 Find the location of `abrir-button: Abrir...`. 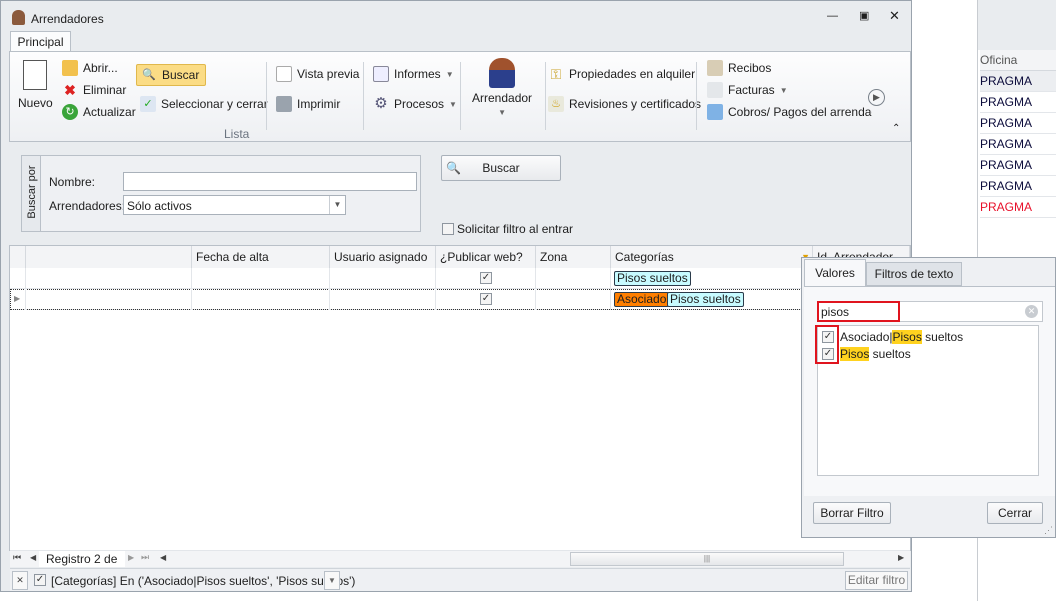

abrir-button: Abrir... is located at coordinates (90, 68).